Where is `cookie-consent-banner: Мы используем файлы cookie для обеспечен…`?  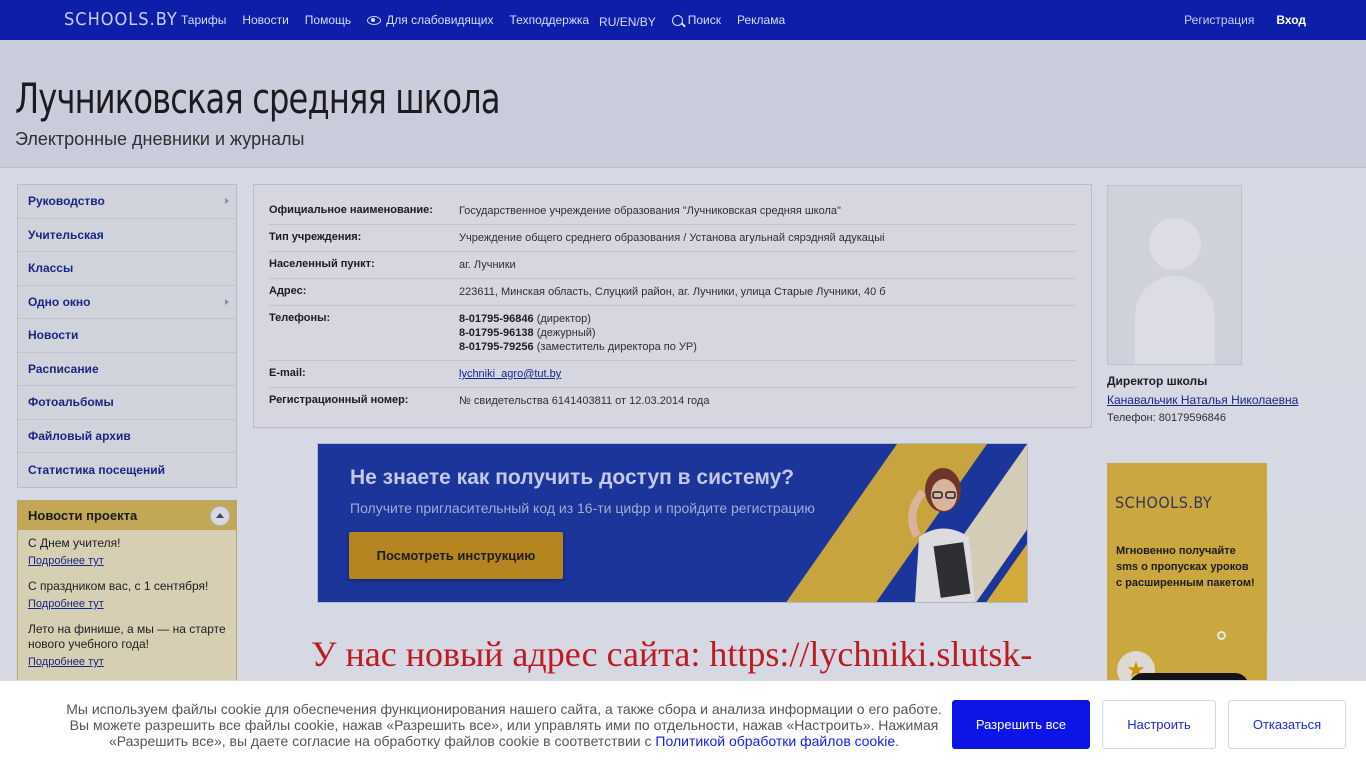
cookie-consent-banner: Мы используем файлы cookie для обеспечен… is located at coordinates (683, 724).